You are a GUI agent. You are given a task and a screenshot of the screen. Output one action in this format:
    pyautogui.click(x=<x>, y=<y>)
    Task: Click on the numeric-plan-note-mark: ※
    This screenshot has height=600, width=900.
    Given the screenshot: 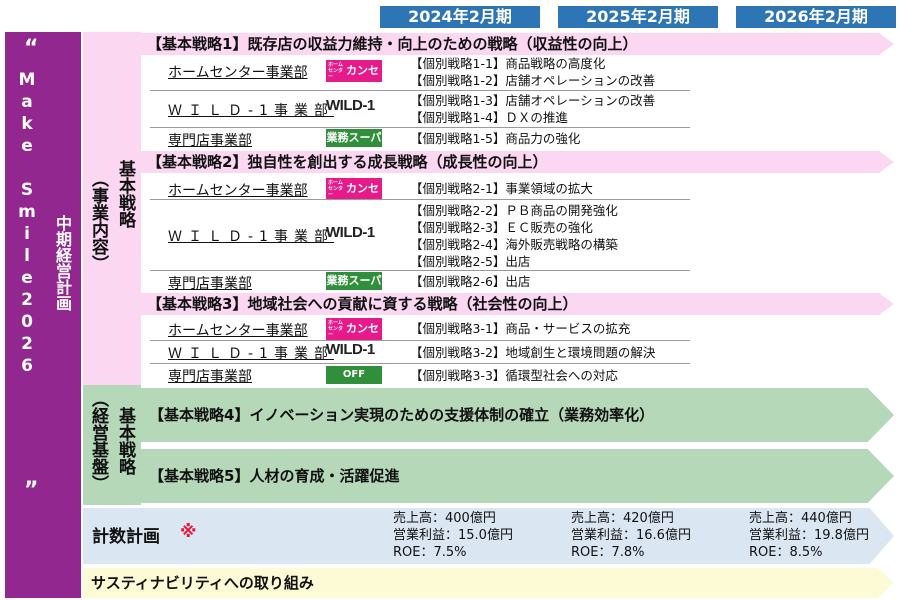 What is the action you would take?
    pyautogui.click(x=188, y=532)
    